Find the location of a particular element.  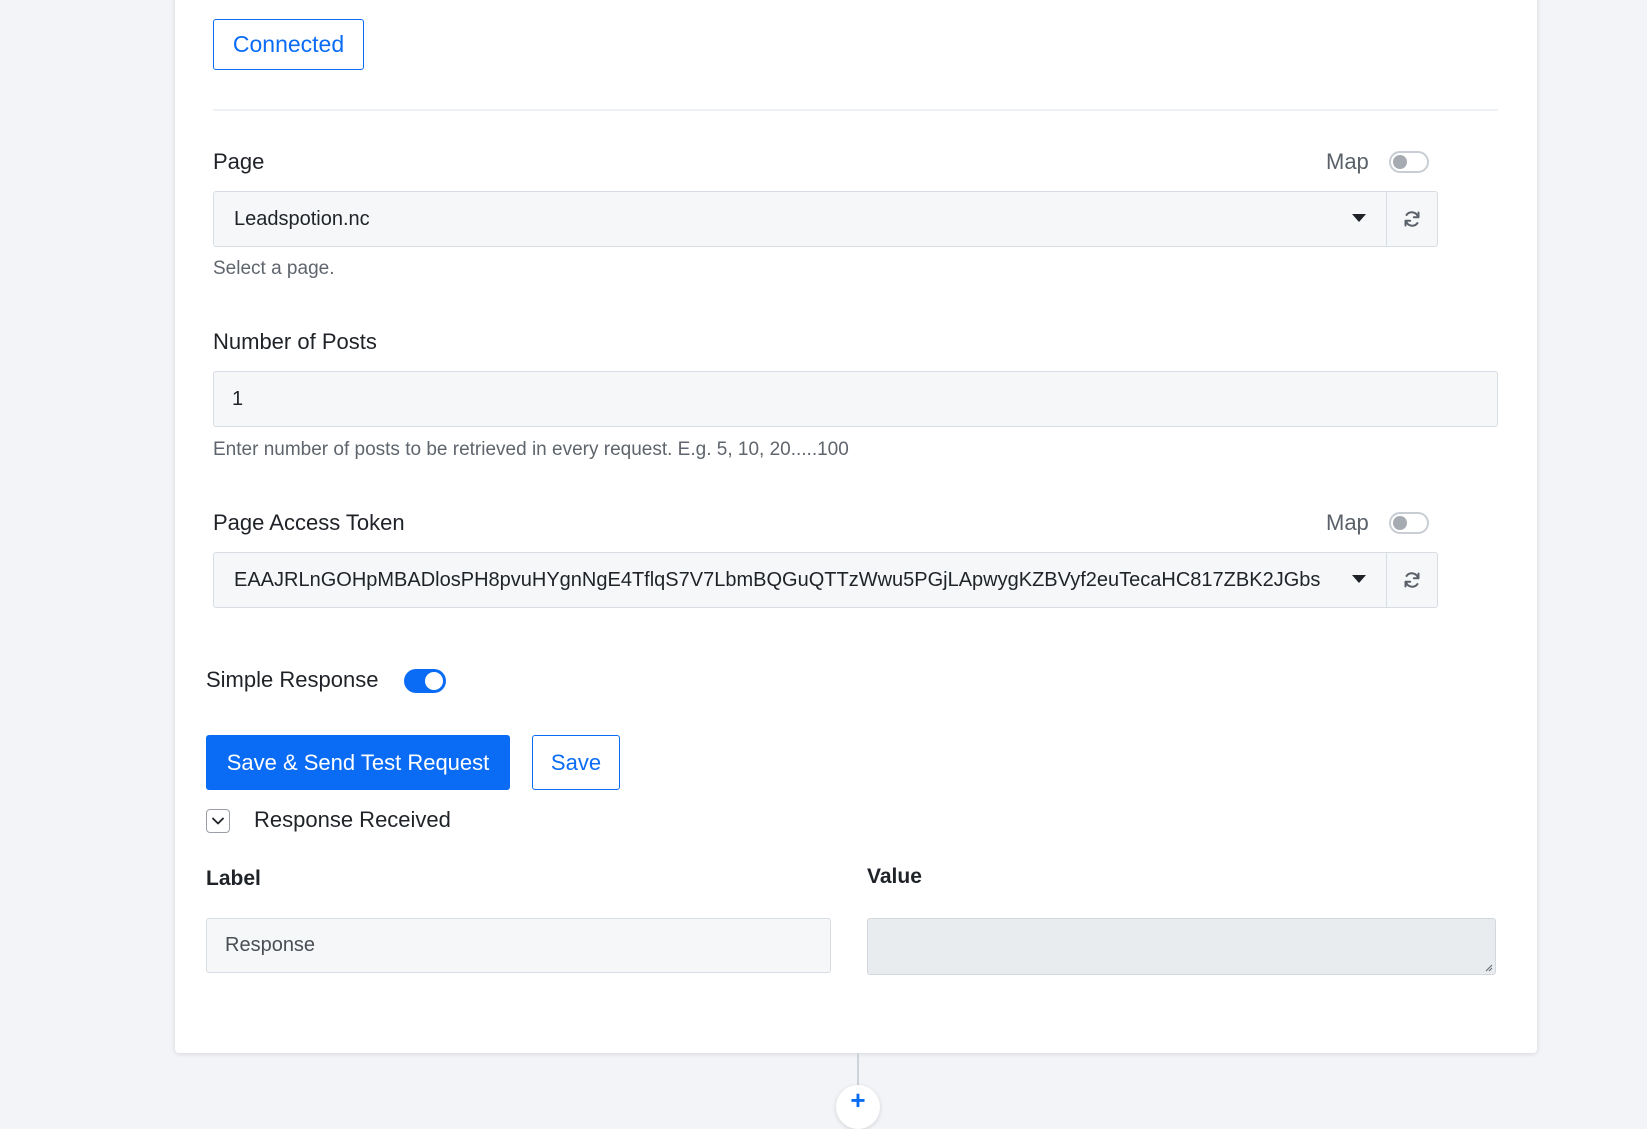

page-select: Leadspotion.nc is located at coordinates (800, 219).